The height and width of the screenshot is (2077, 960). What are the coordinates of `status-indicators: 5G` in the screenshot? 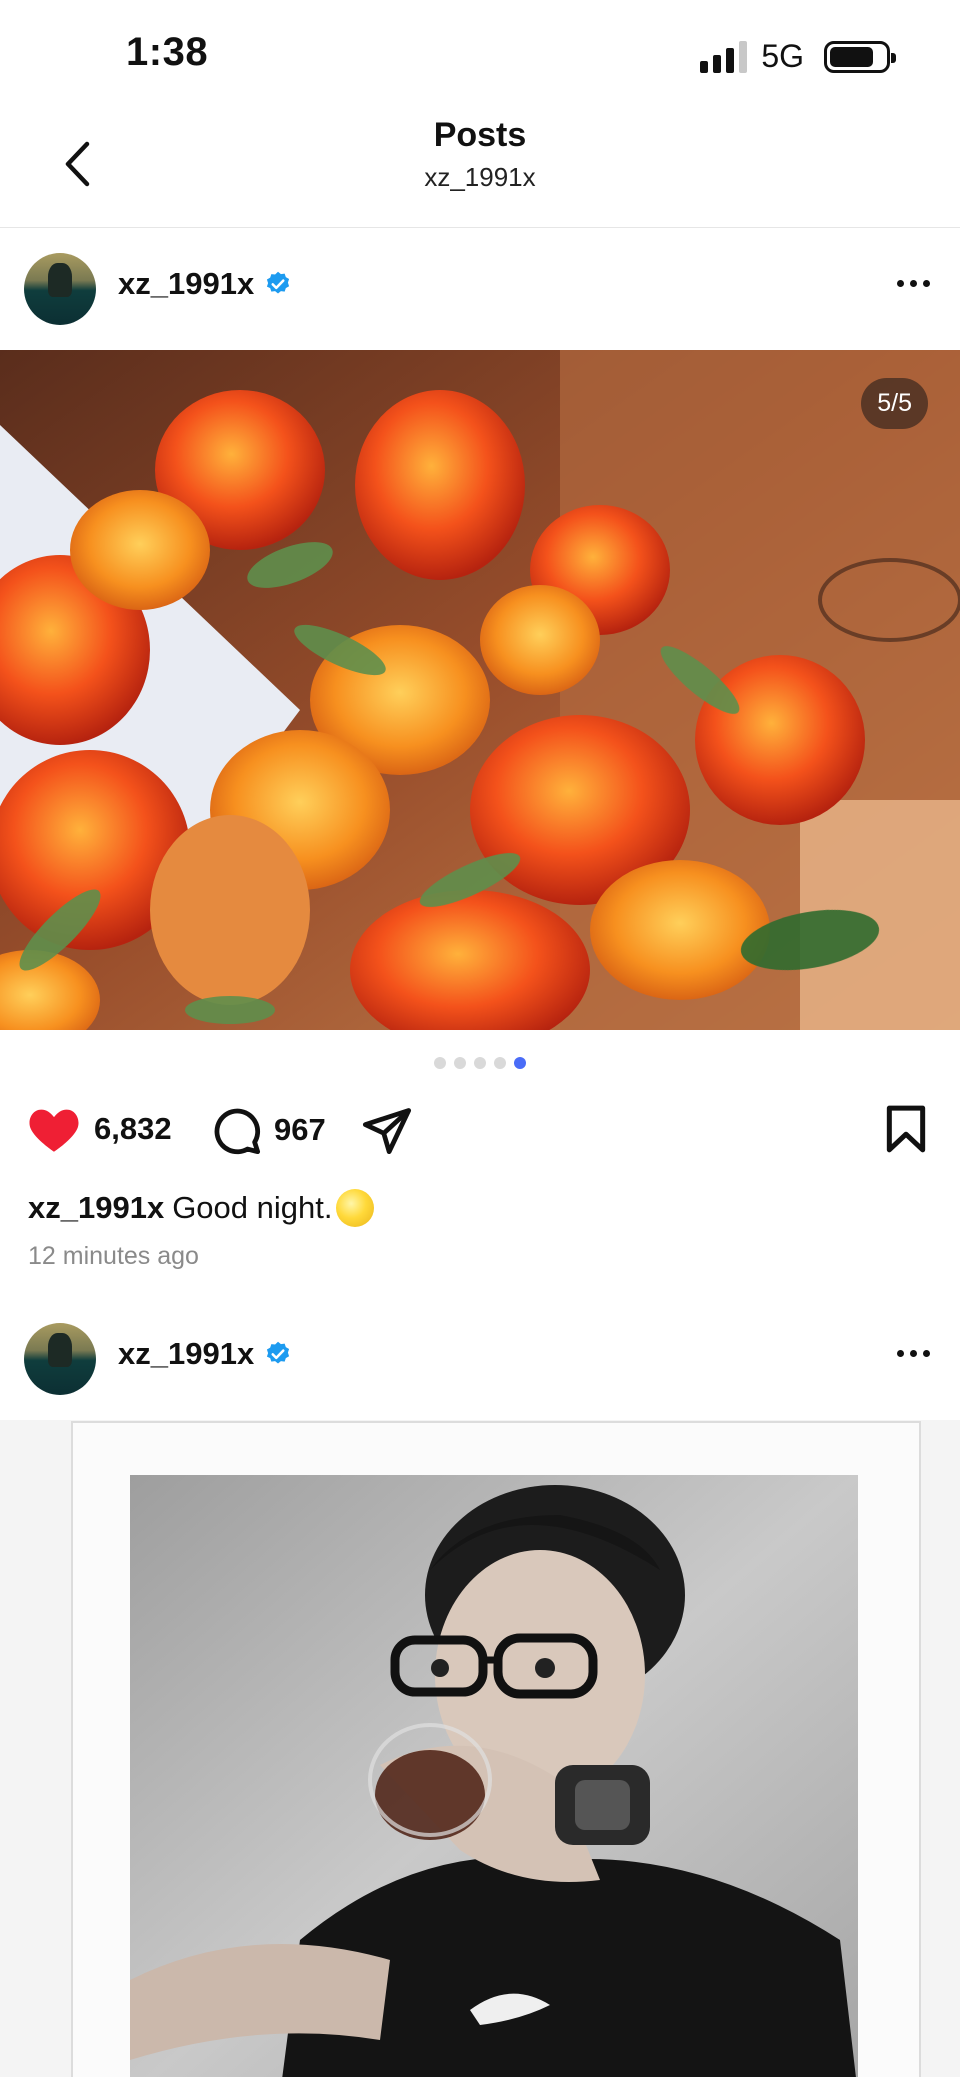 It's located at (798, 56).